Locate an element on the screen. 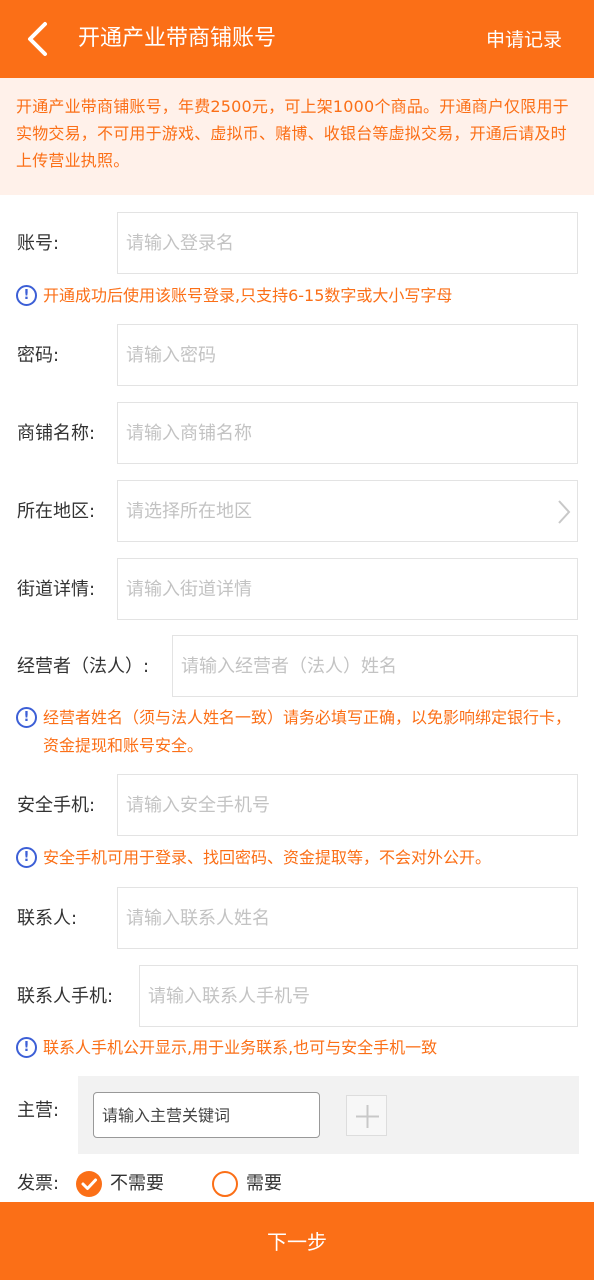 The image size is (594, 1280). chevron-left-icon is located at coordinates (37, 39).